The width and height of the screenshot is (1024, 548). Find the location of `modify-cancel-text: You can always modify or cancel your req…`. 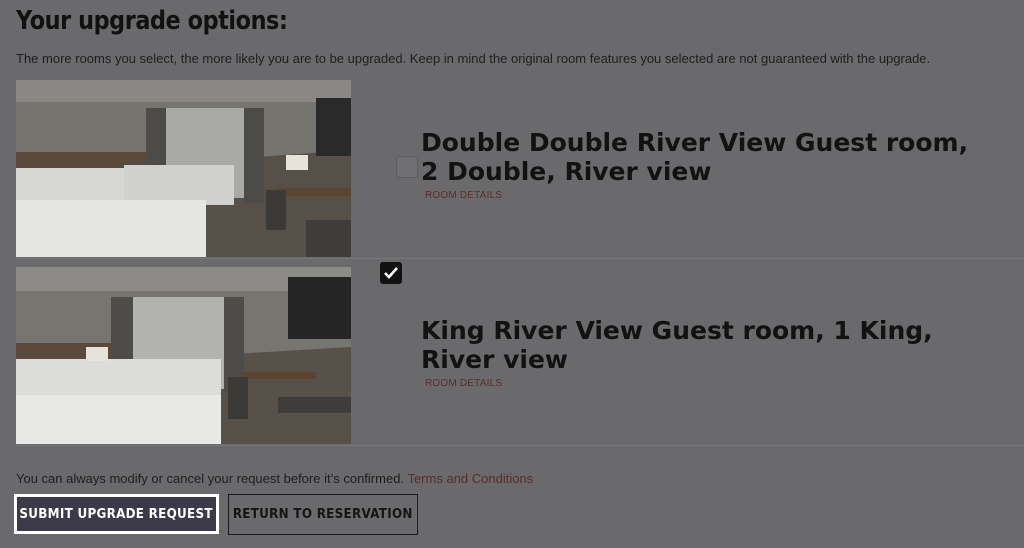

modify-cancel-text: You can always modify or cancel your req… is located at coordinates (210, 478).